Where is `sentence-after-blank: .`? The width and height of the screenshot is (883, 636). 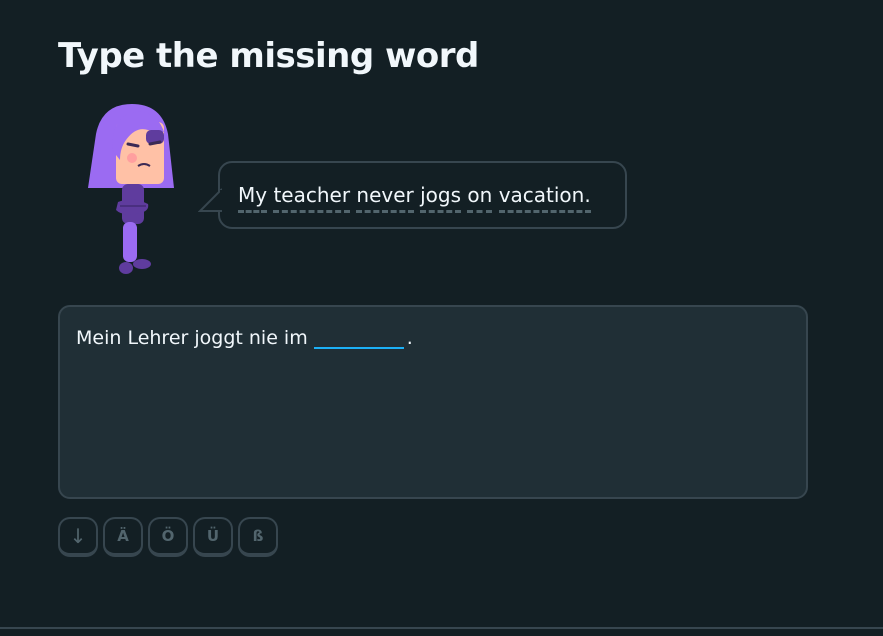 sentence-after-blank: . is located at coordinates (409, 338).